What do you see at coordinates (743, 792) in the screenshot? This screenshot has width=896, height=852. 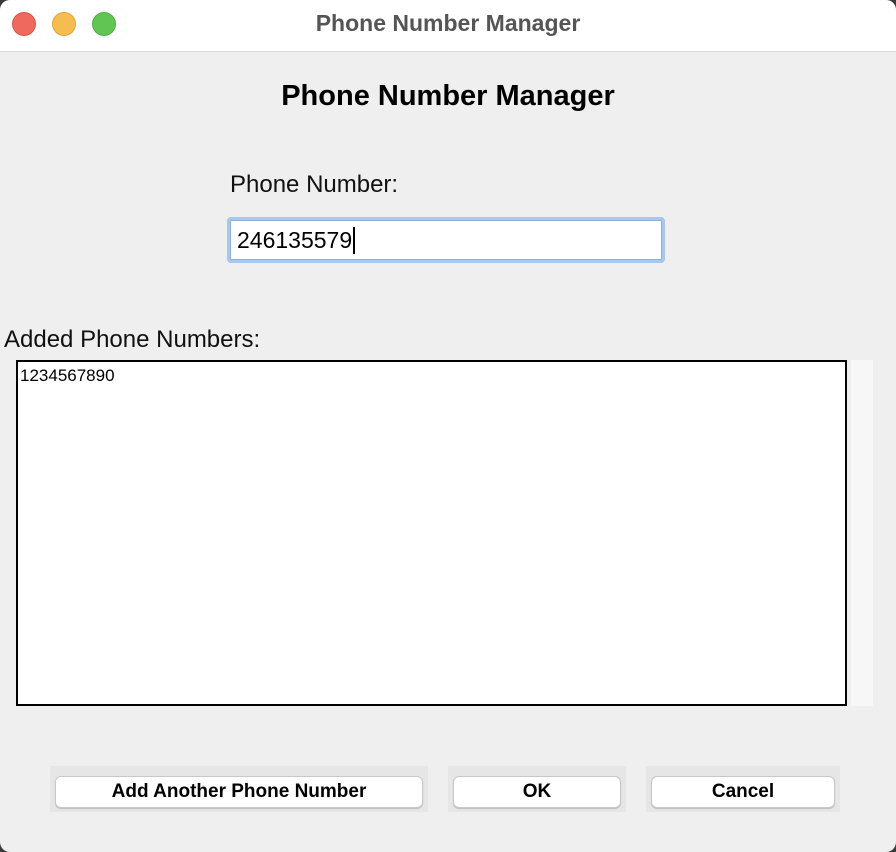 I see `cancel-button: Cancel` at bounding box center [743, 792].